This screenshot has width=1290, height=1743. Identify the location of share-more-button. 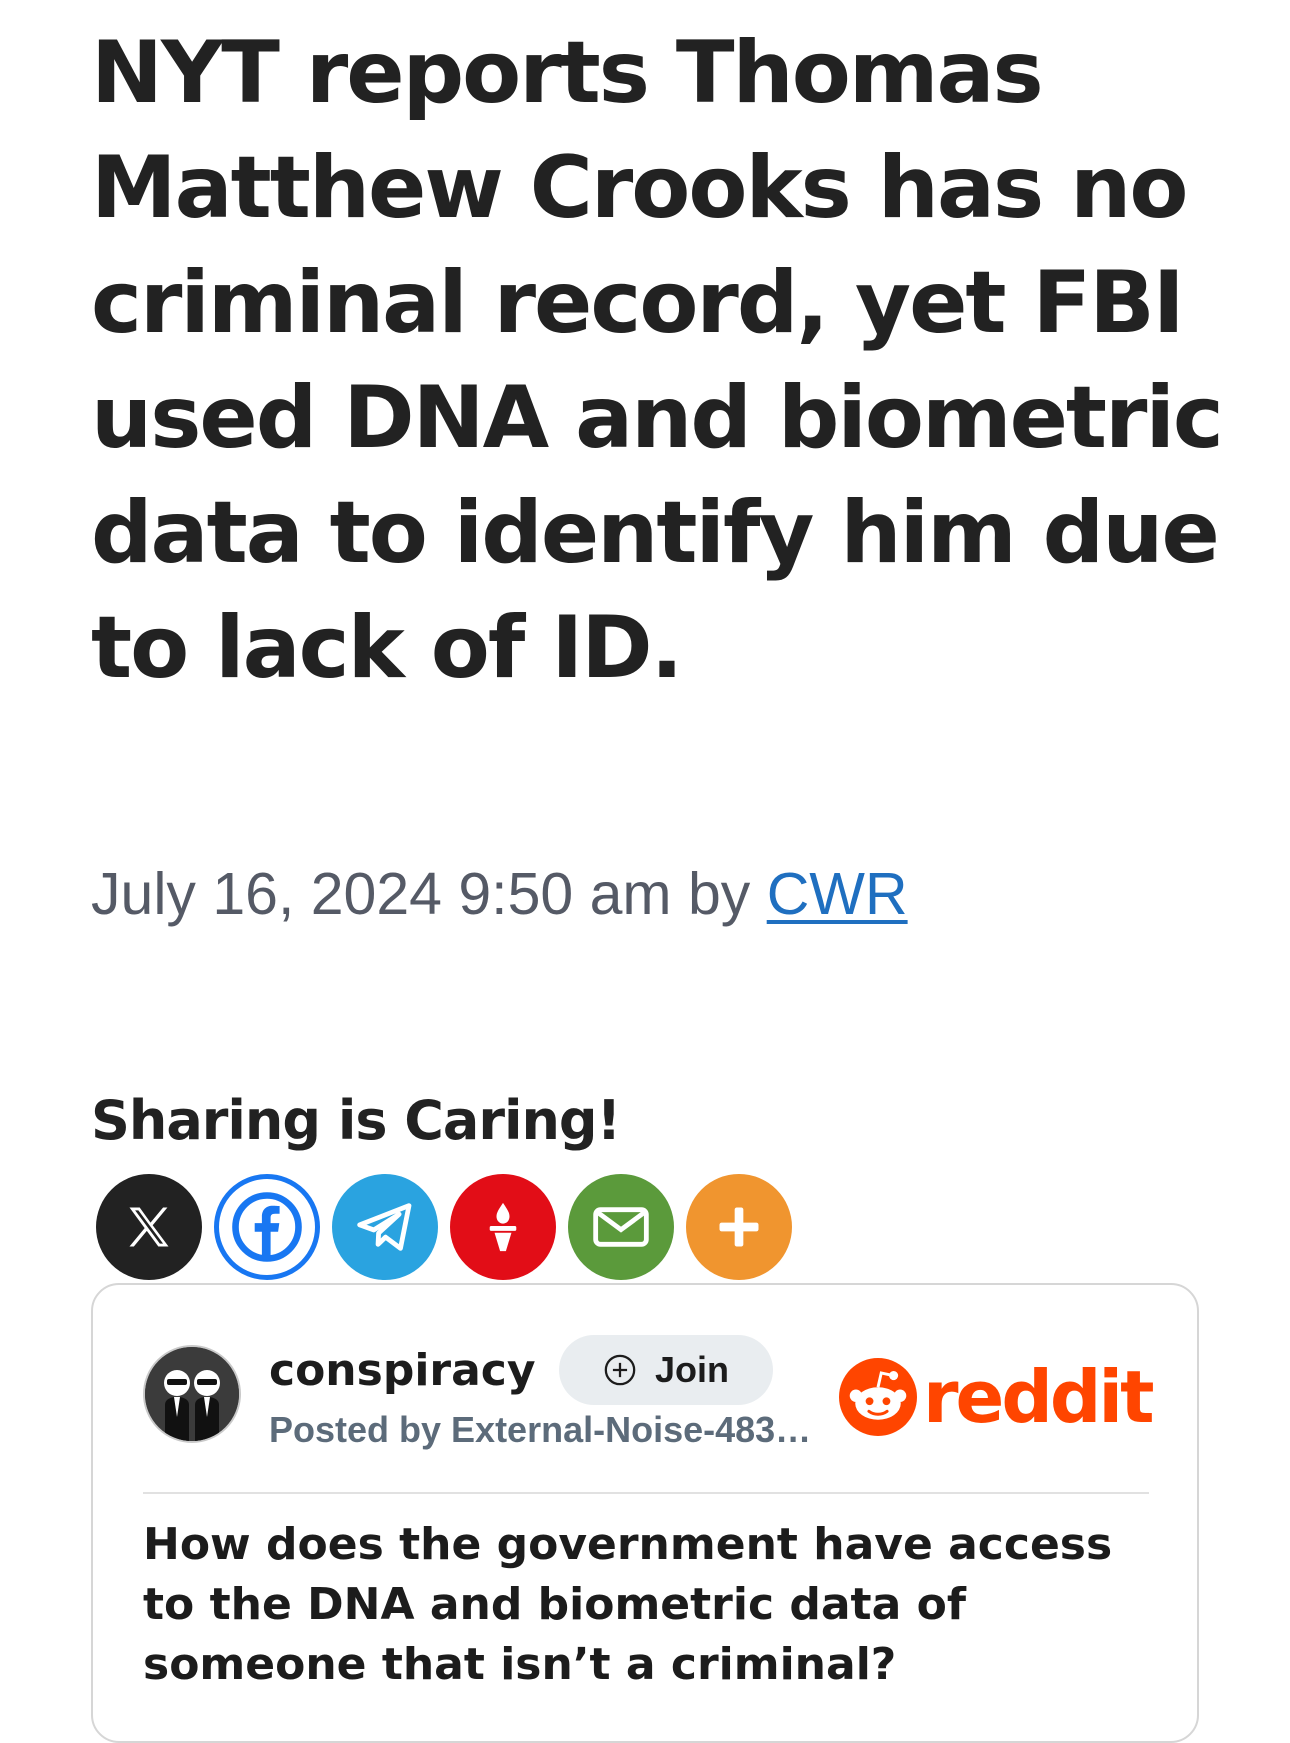
(739, 1227).